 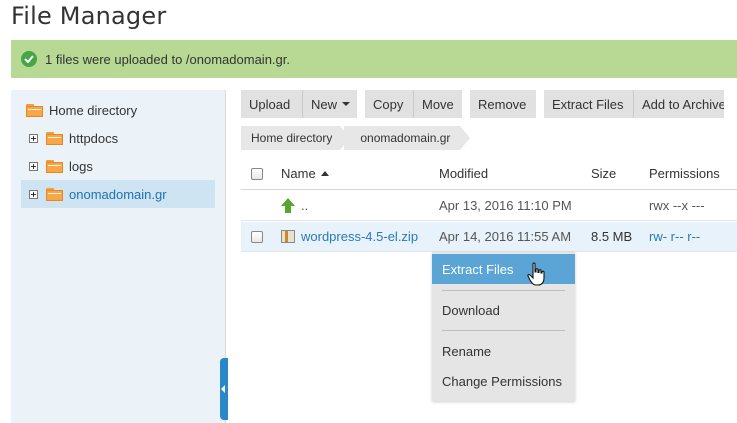 What do you see at coordinates (503, 381) in the screenshot?
I see `menu-item-change-permissions: Change Permissions` at bounding box center [503, 381].